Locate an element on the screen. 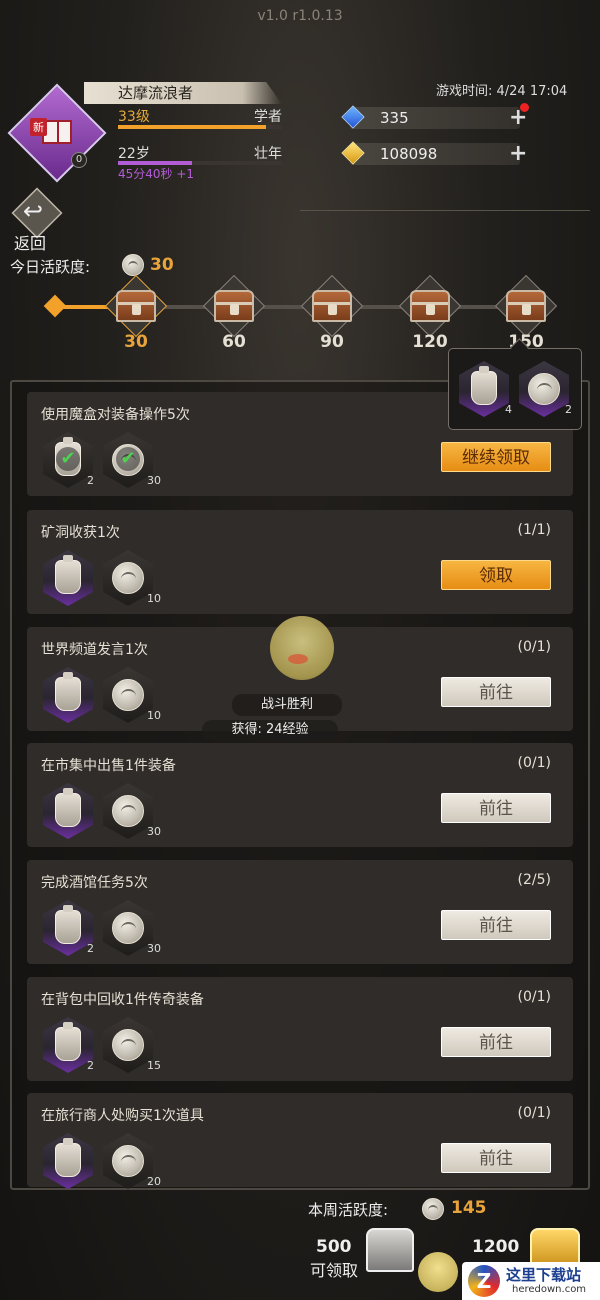  daily-activity-value: 30 is located at coordinates (162, 265).